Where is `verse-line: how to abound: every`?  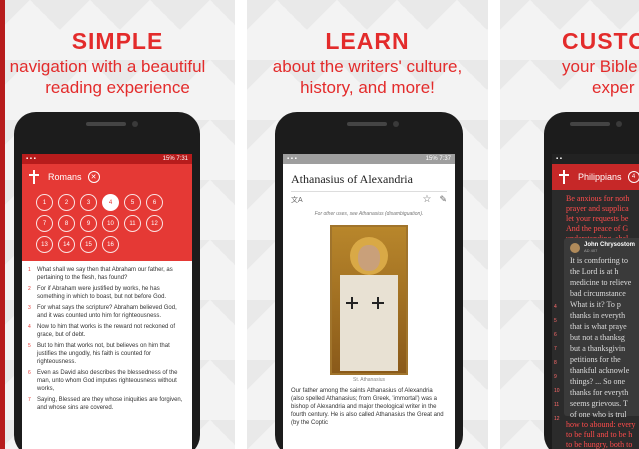 verse-line: how to abound: every is located at coordinates (601, 424).